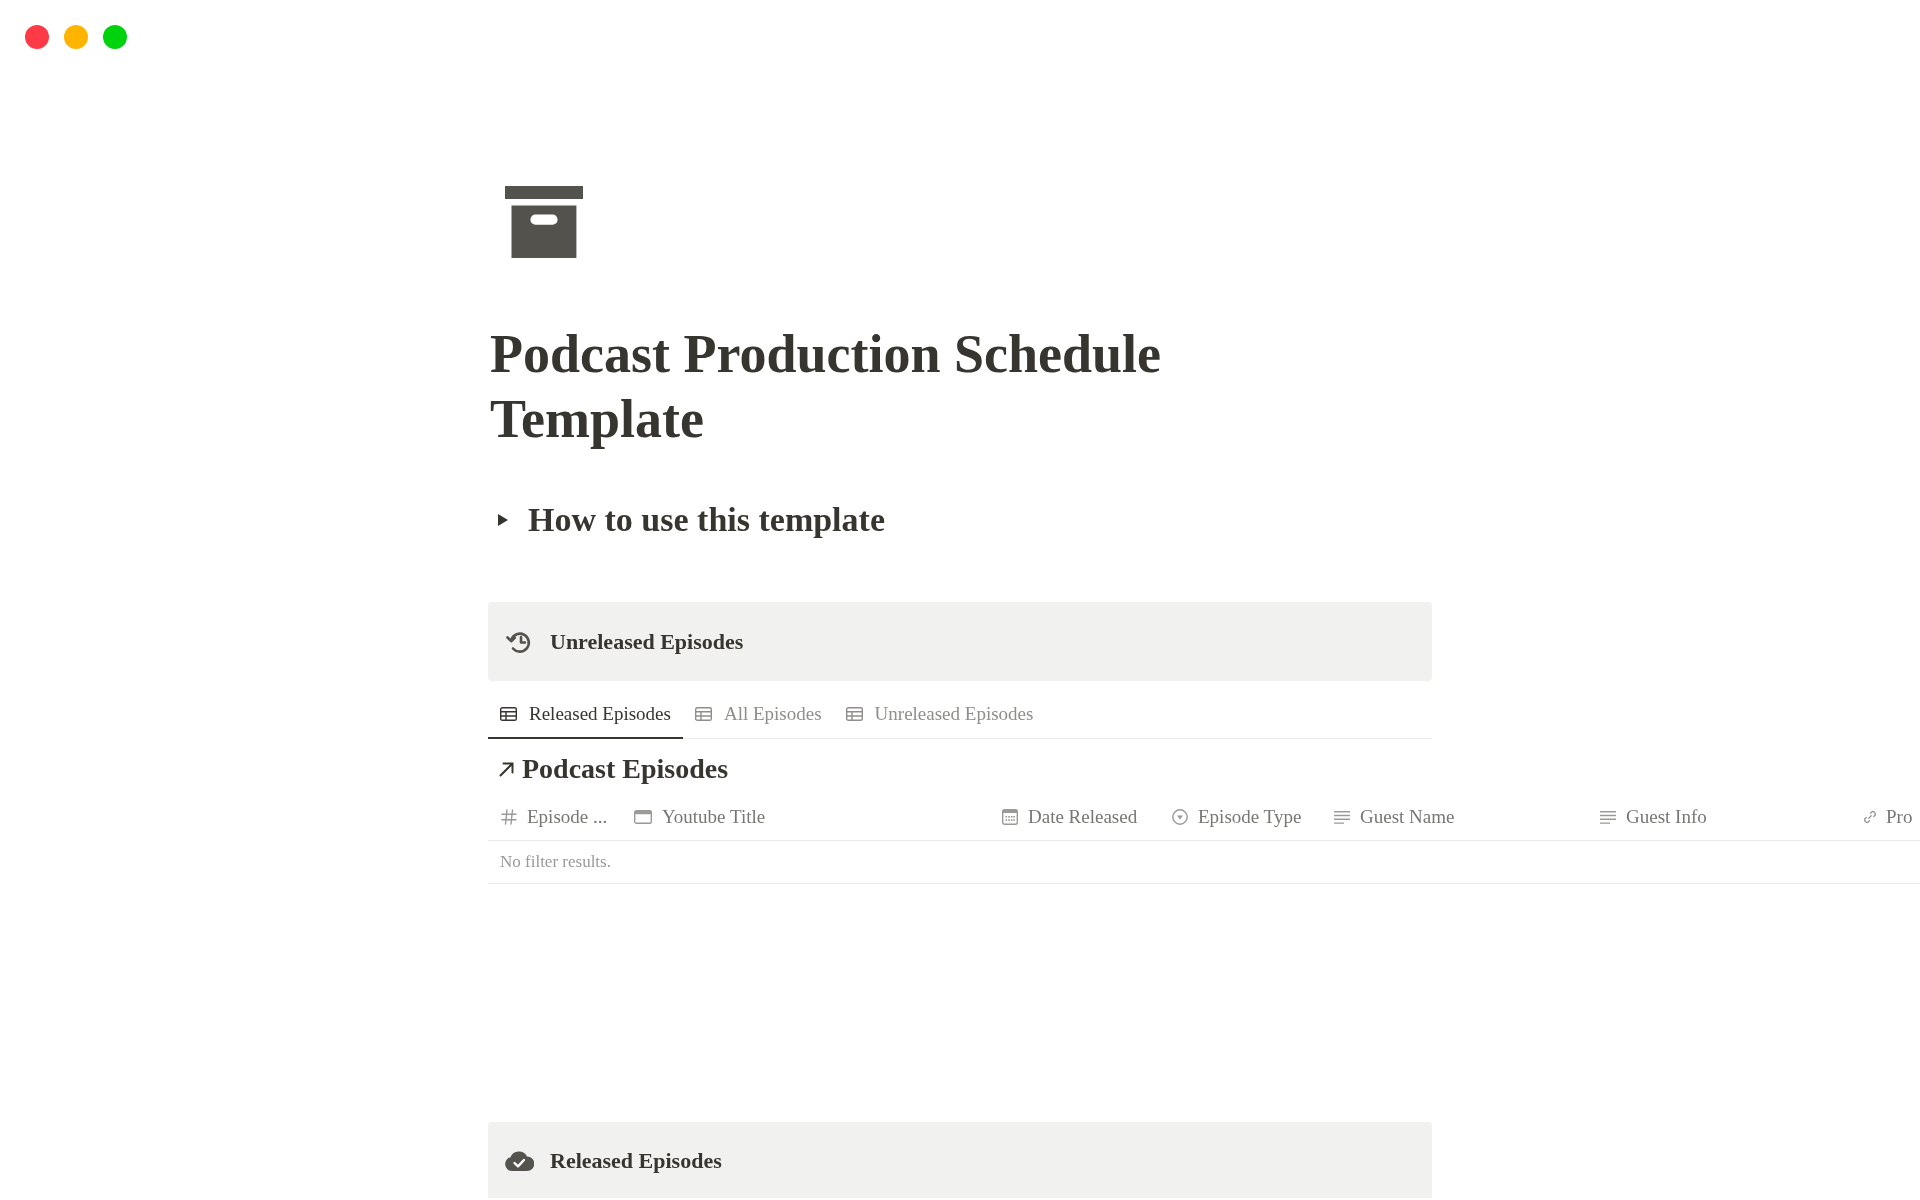 This screenshot has height=1200, width=1920. What do you see at coordinates (643, 817) in the screenshot?
I see `window-icon` at bounding box center [643, 817].